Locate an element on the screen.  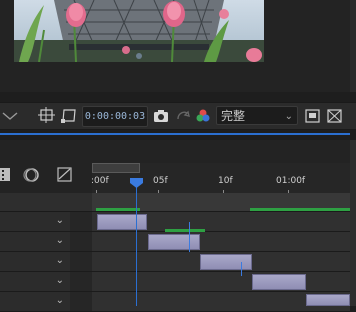
resolution-dropdown: 完整 ⌄ is located at coordinates (257, 115).